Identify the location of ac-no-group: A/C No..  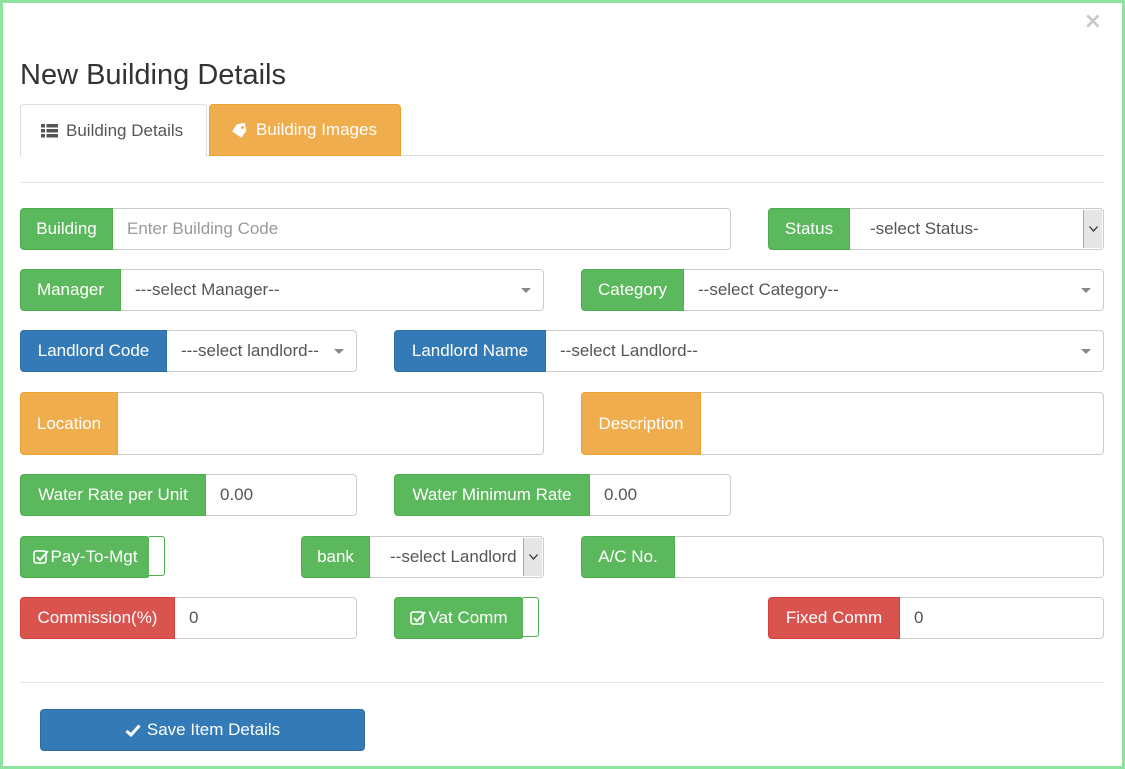
(842, 557).